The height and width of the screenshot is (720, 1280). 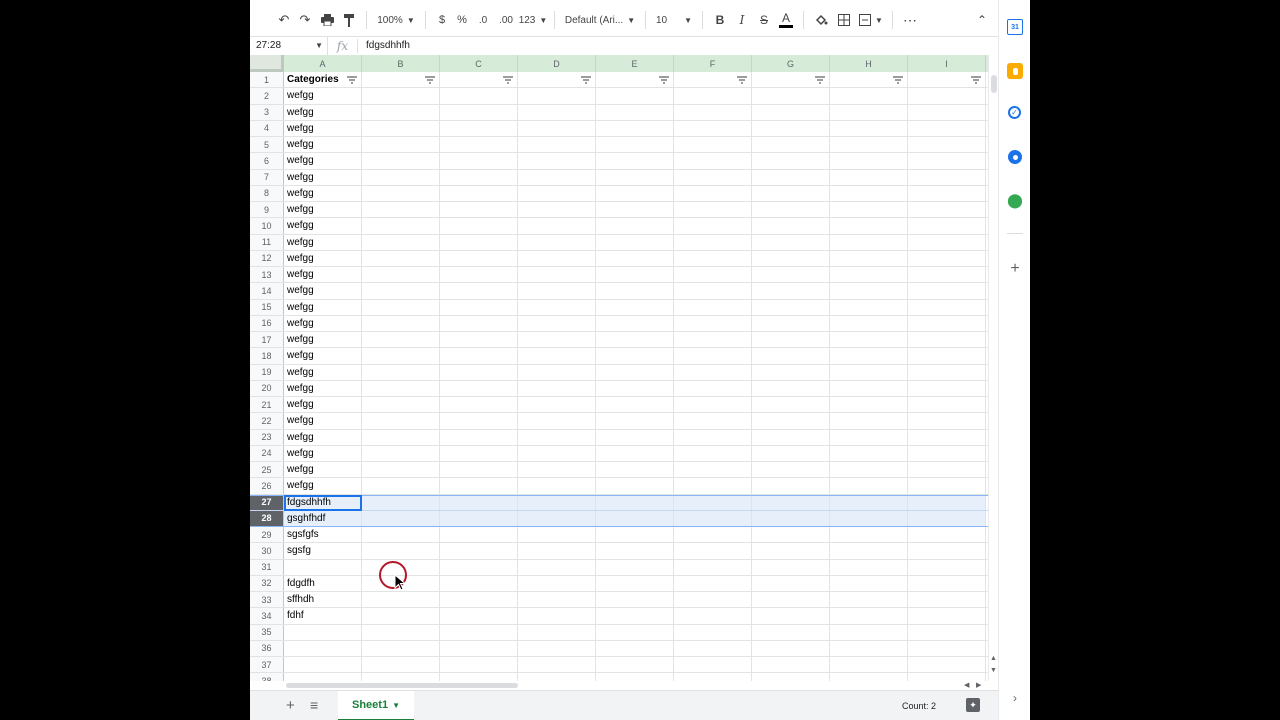 I want to click on cell-d3, so click(x=557, y=112).